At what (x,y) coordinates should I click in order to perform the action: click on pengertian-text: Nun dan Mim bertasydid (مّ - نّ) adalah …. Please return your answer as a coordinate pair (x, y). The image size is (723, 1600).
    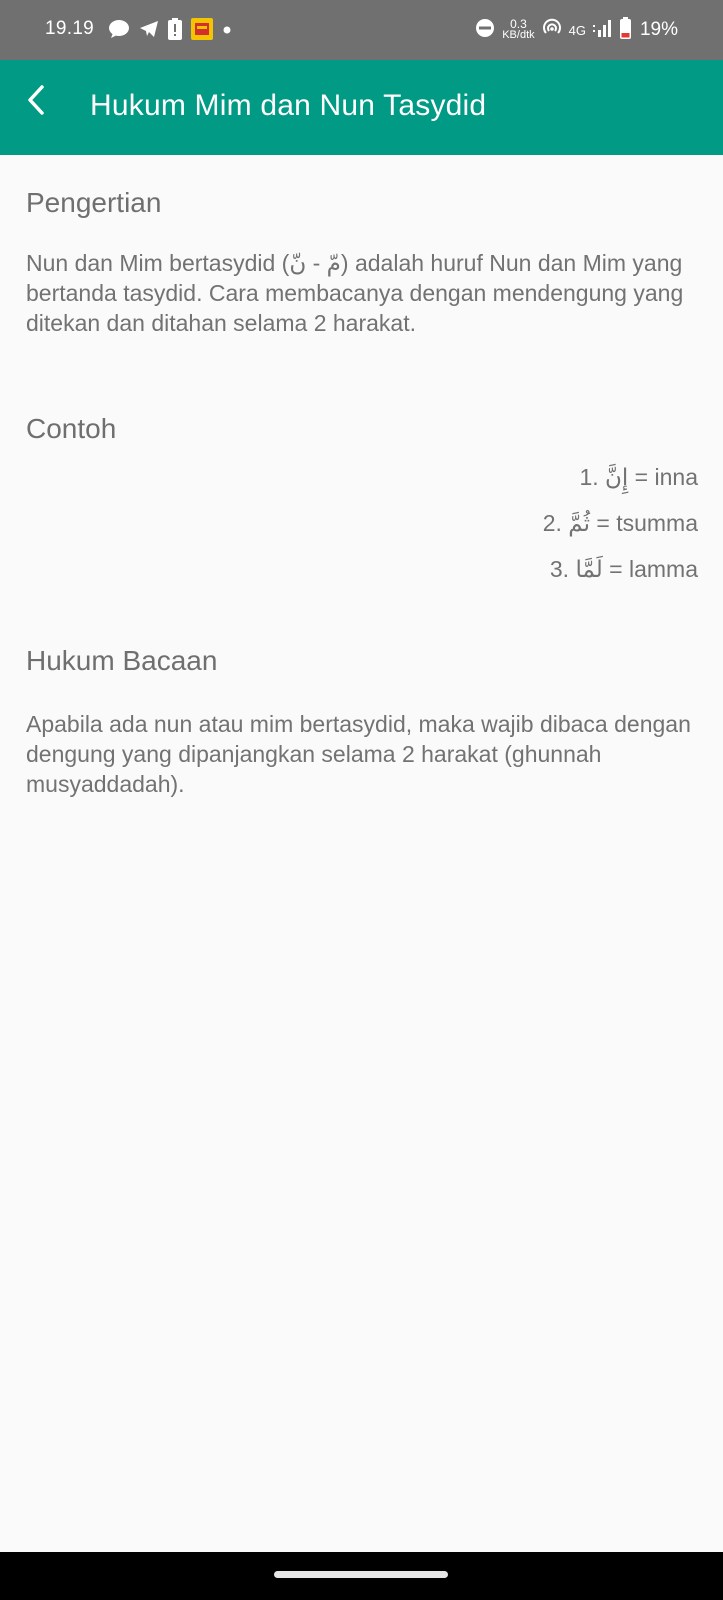
    Looking at the image, I should click on (355, 293).